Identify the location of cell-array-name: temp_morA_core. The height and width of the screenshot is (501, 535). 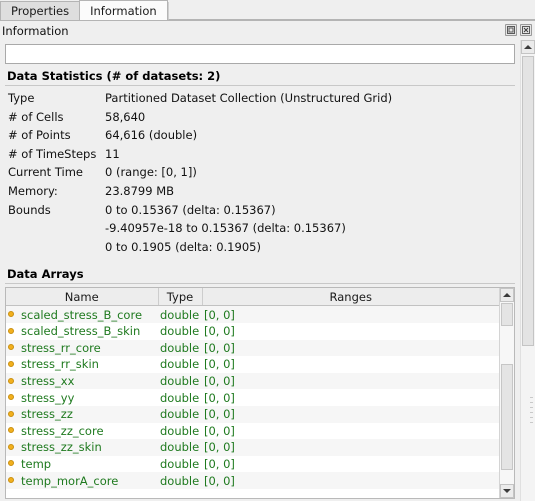
(82, 480).